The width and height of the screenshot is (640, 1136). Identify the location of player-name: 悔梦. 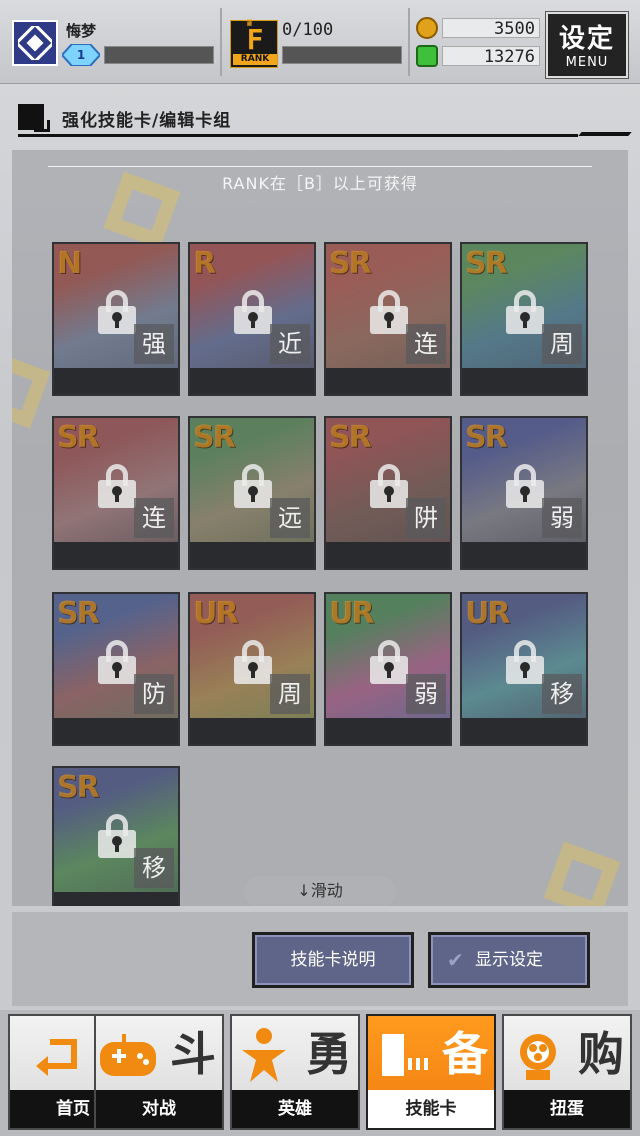
(81, 31).